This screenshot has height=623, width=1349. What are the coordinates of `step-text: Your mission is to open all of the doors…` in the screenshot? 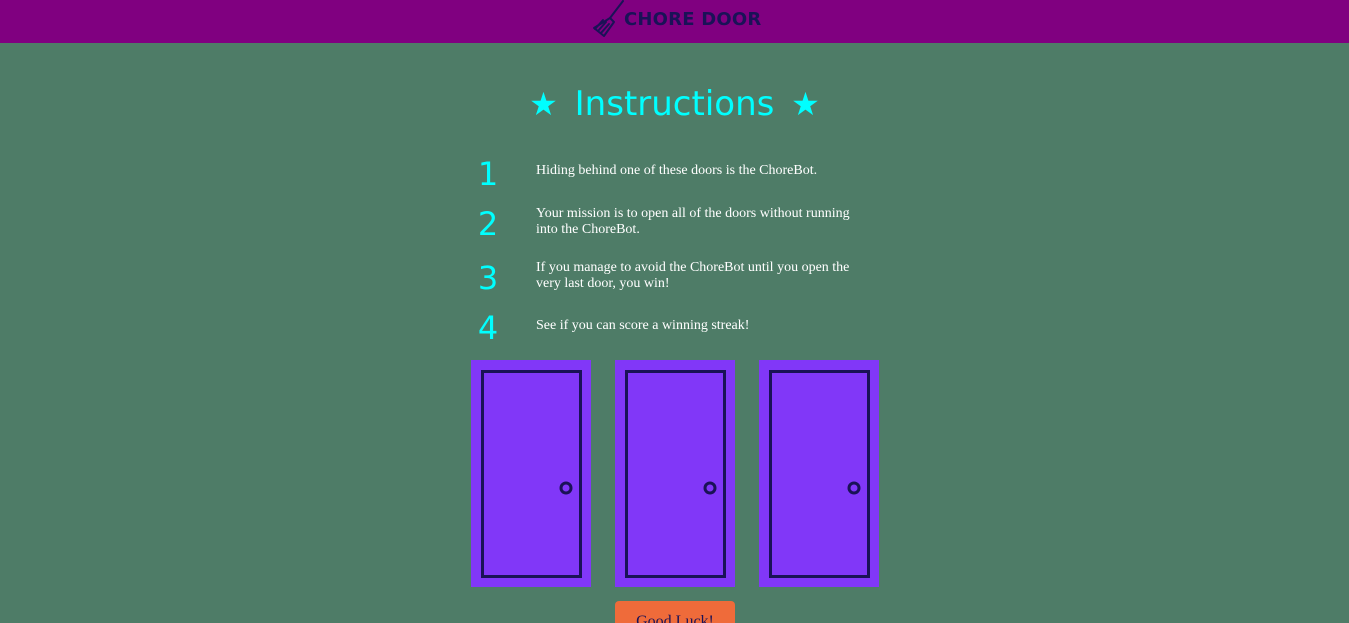 It's located at (693, 221).